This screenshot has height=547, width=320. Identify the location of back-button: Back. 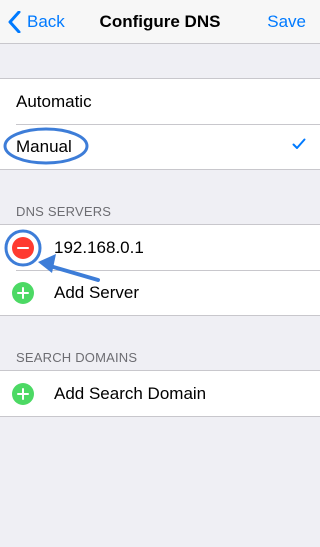
(36, 21).